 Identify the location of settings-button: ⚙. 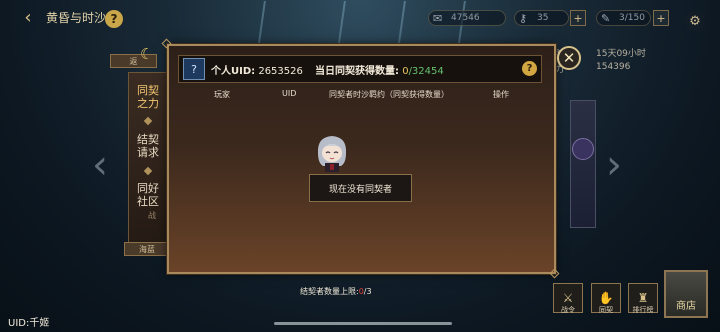
(695, 21).